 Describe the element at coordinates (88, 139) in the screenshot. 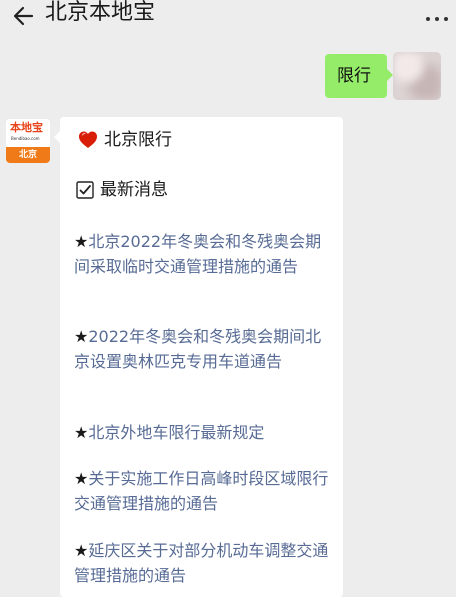

I see `heart-icon` at that location.